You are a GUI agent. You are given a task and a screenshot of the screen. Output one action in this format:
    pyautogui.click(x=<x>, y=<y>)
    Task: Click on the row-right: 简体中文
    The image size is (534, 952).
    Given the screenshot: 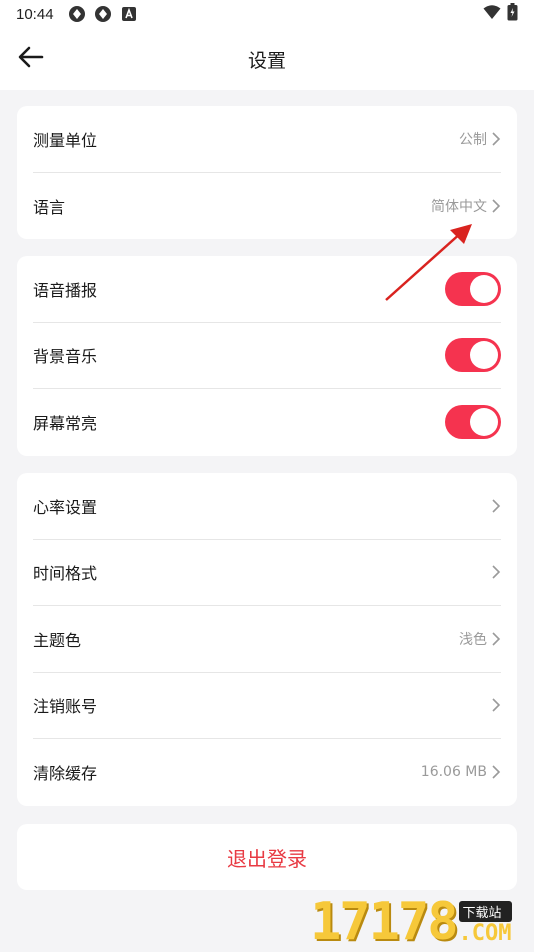 What is the action you would take?
    pyautogui.click(x=466, y=206)
    